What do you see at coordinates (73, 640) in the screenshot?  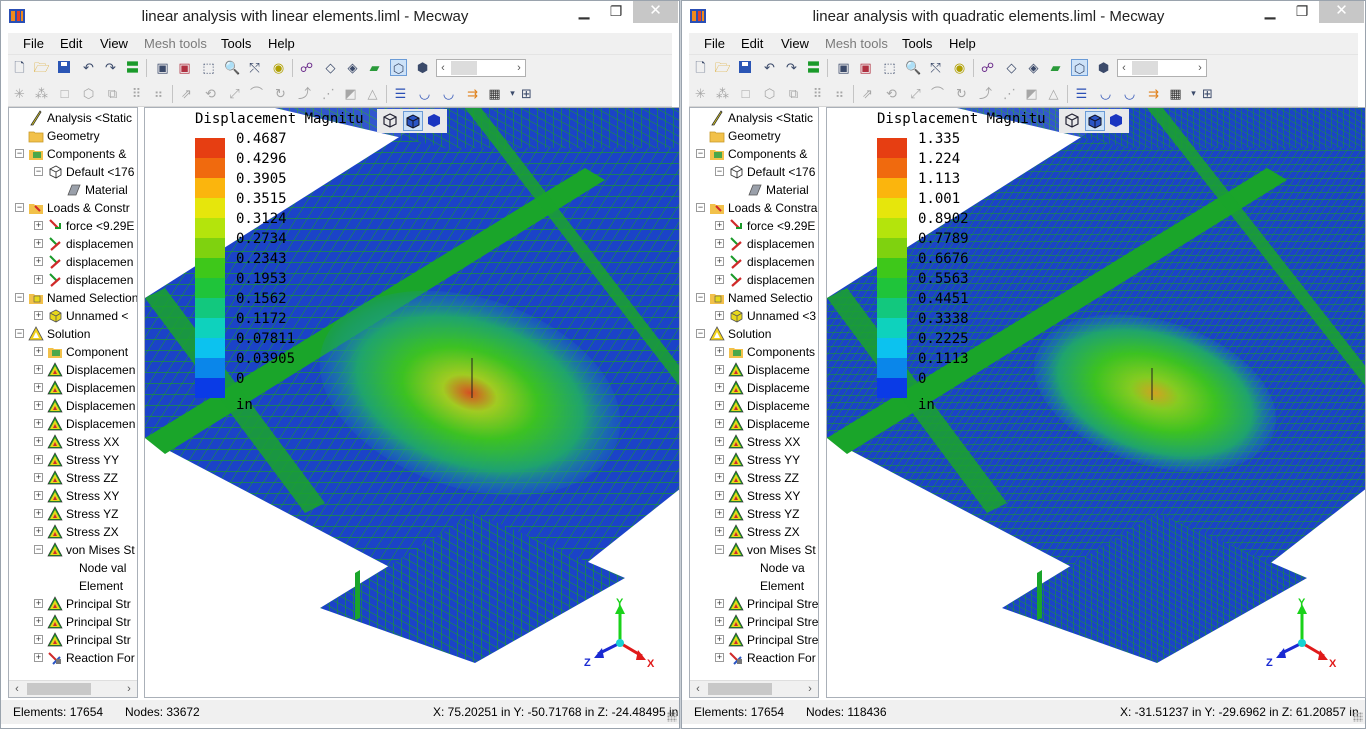 I see `tree-item: + Principal Str` at bounding box center [73, 640].